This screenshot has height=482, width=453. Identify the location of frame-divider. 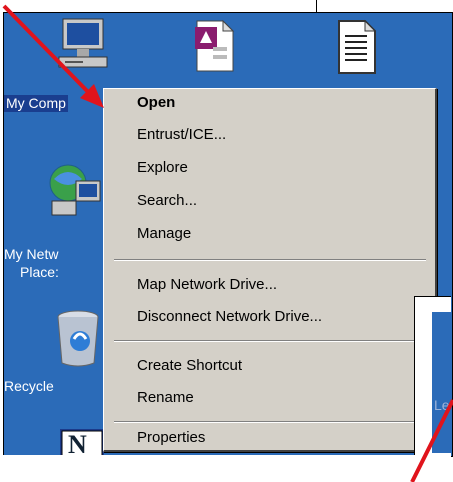
(316, 6).